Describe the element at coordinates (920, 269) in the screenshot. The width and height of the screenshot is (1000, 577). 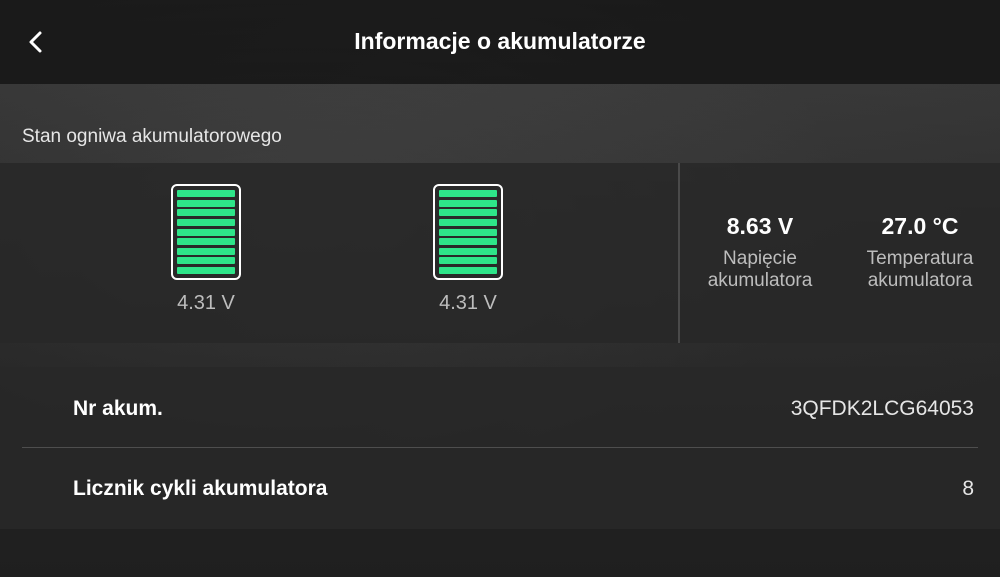
I see `battery-temperature-label: Temperatura akumulatora` at that location.